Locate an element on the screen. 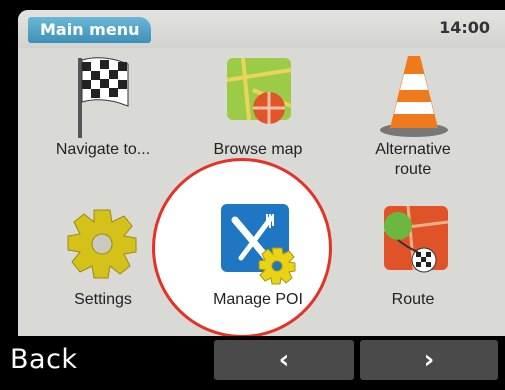 This screenshot has height=390, width=505. menu-item-label: Settings is located at coordinates (103, 299).